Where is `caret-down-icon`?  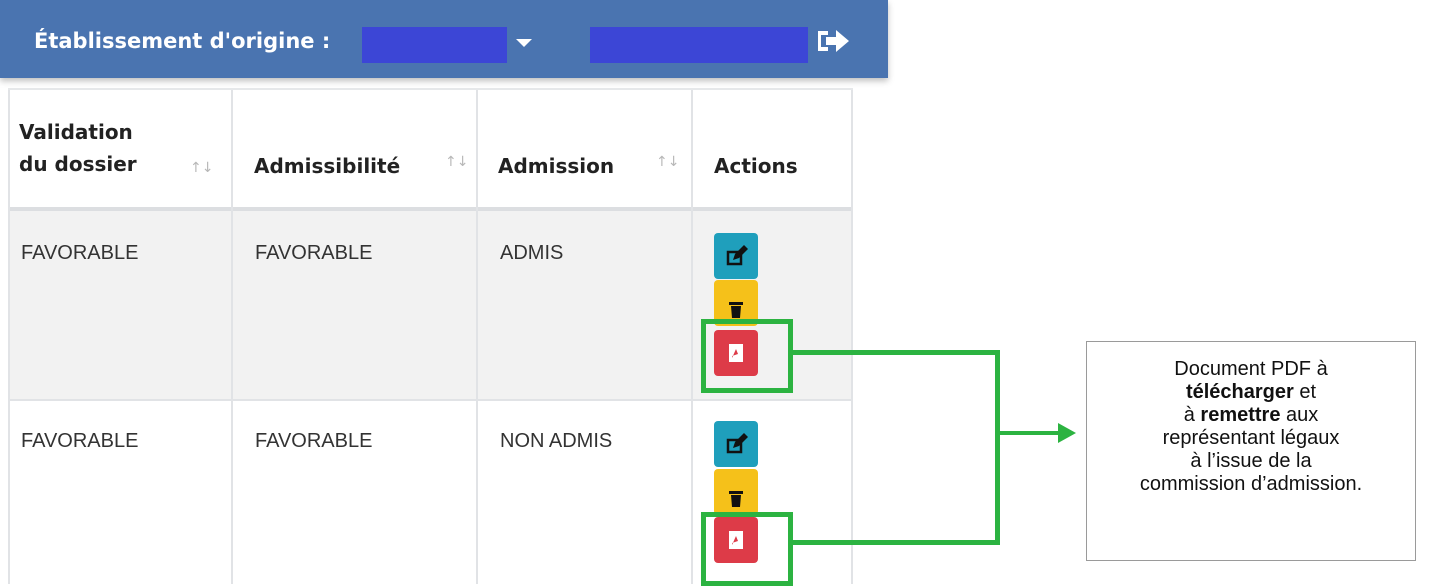 caret-down-icon is located at coordinates (524, 43).